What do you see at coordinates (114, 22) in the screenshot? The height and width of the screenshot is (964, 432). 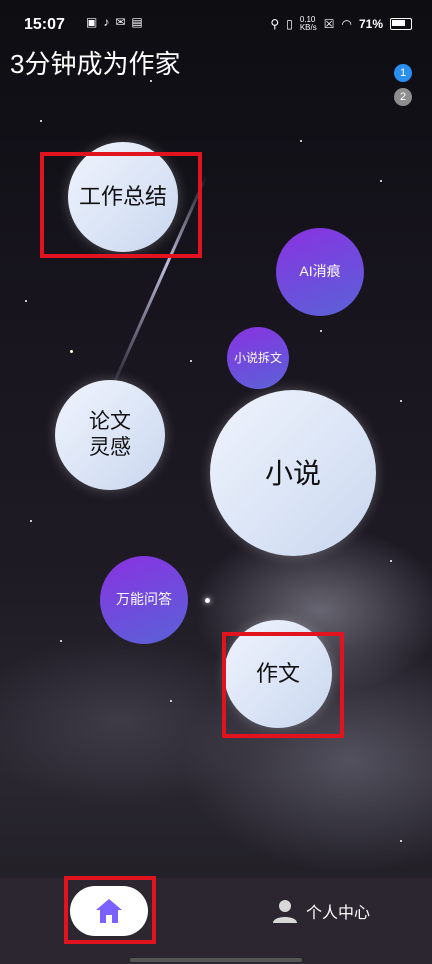 I see `notification-icons: ▣ ♪ ✉ ▤` at bounding box center [114, 22].